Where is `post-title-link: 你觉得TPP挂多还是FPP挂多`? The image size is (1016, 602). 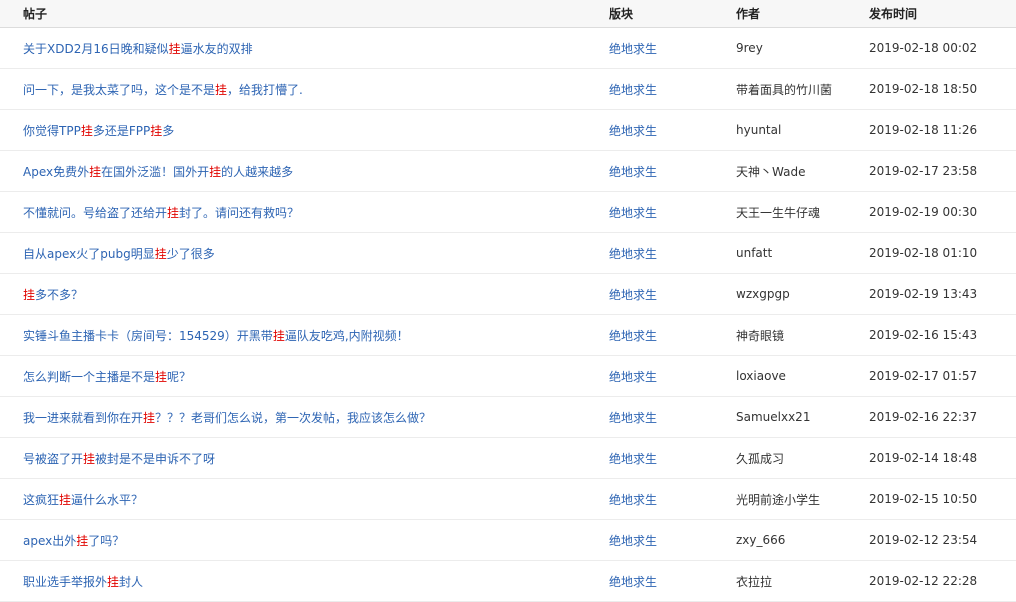 post-title-link: 你觉得TPP挂多还是FPP挂多 is located at coordinates (98, 131).